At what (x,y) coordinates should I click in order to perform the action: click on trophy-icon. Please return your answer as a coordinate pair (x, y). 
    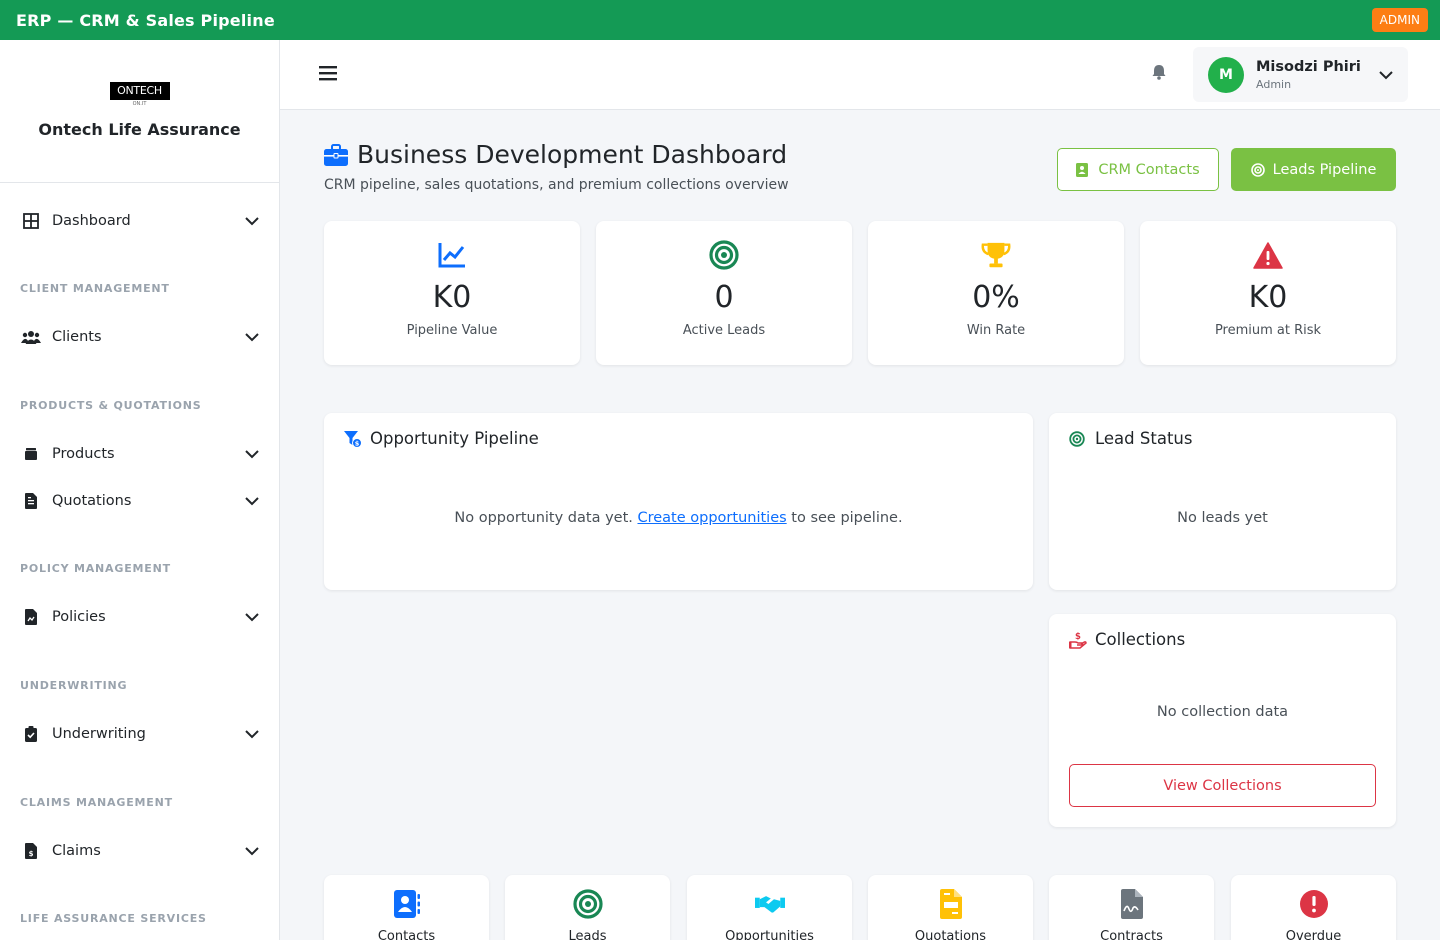
    Looking at the image, I should click on (996, 255).